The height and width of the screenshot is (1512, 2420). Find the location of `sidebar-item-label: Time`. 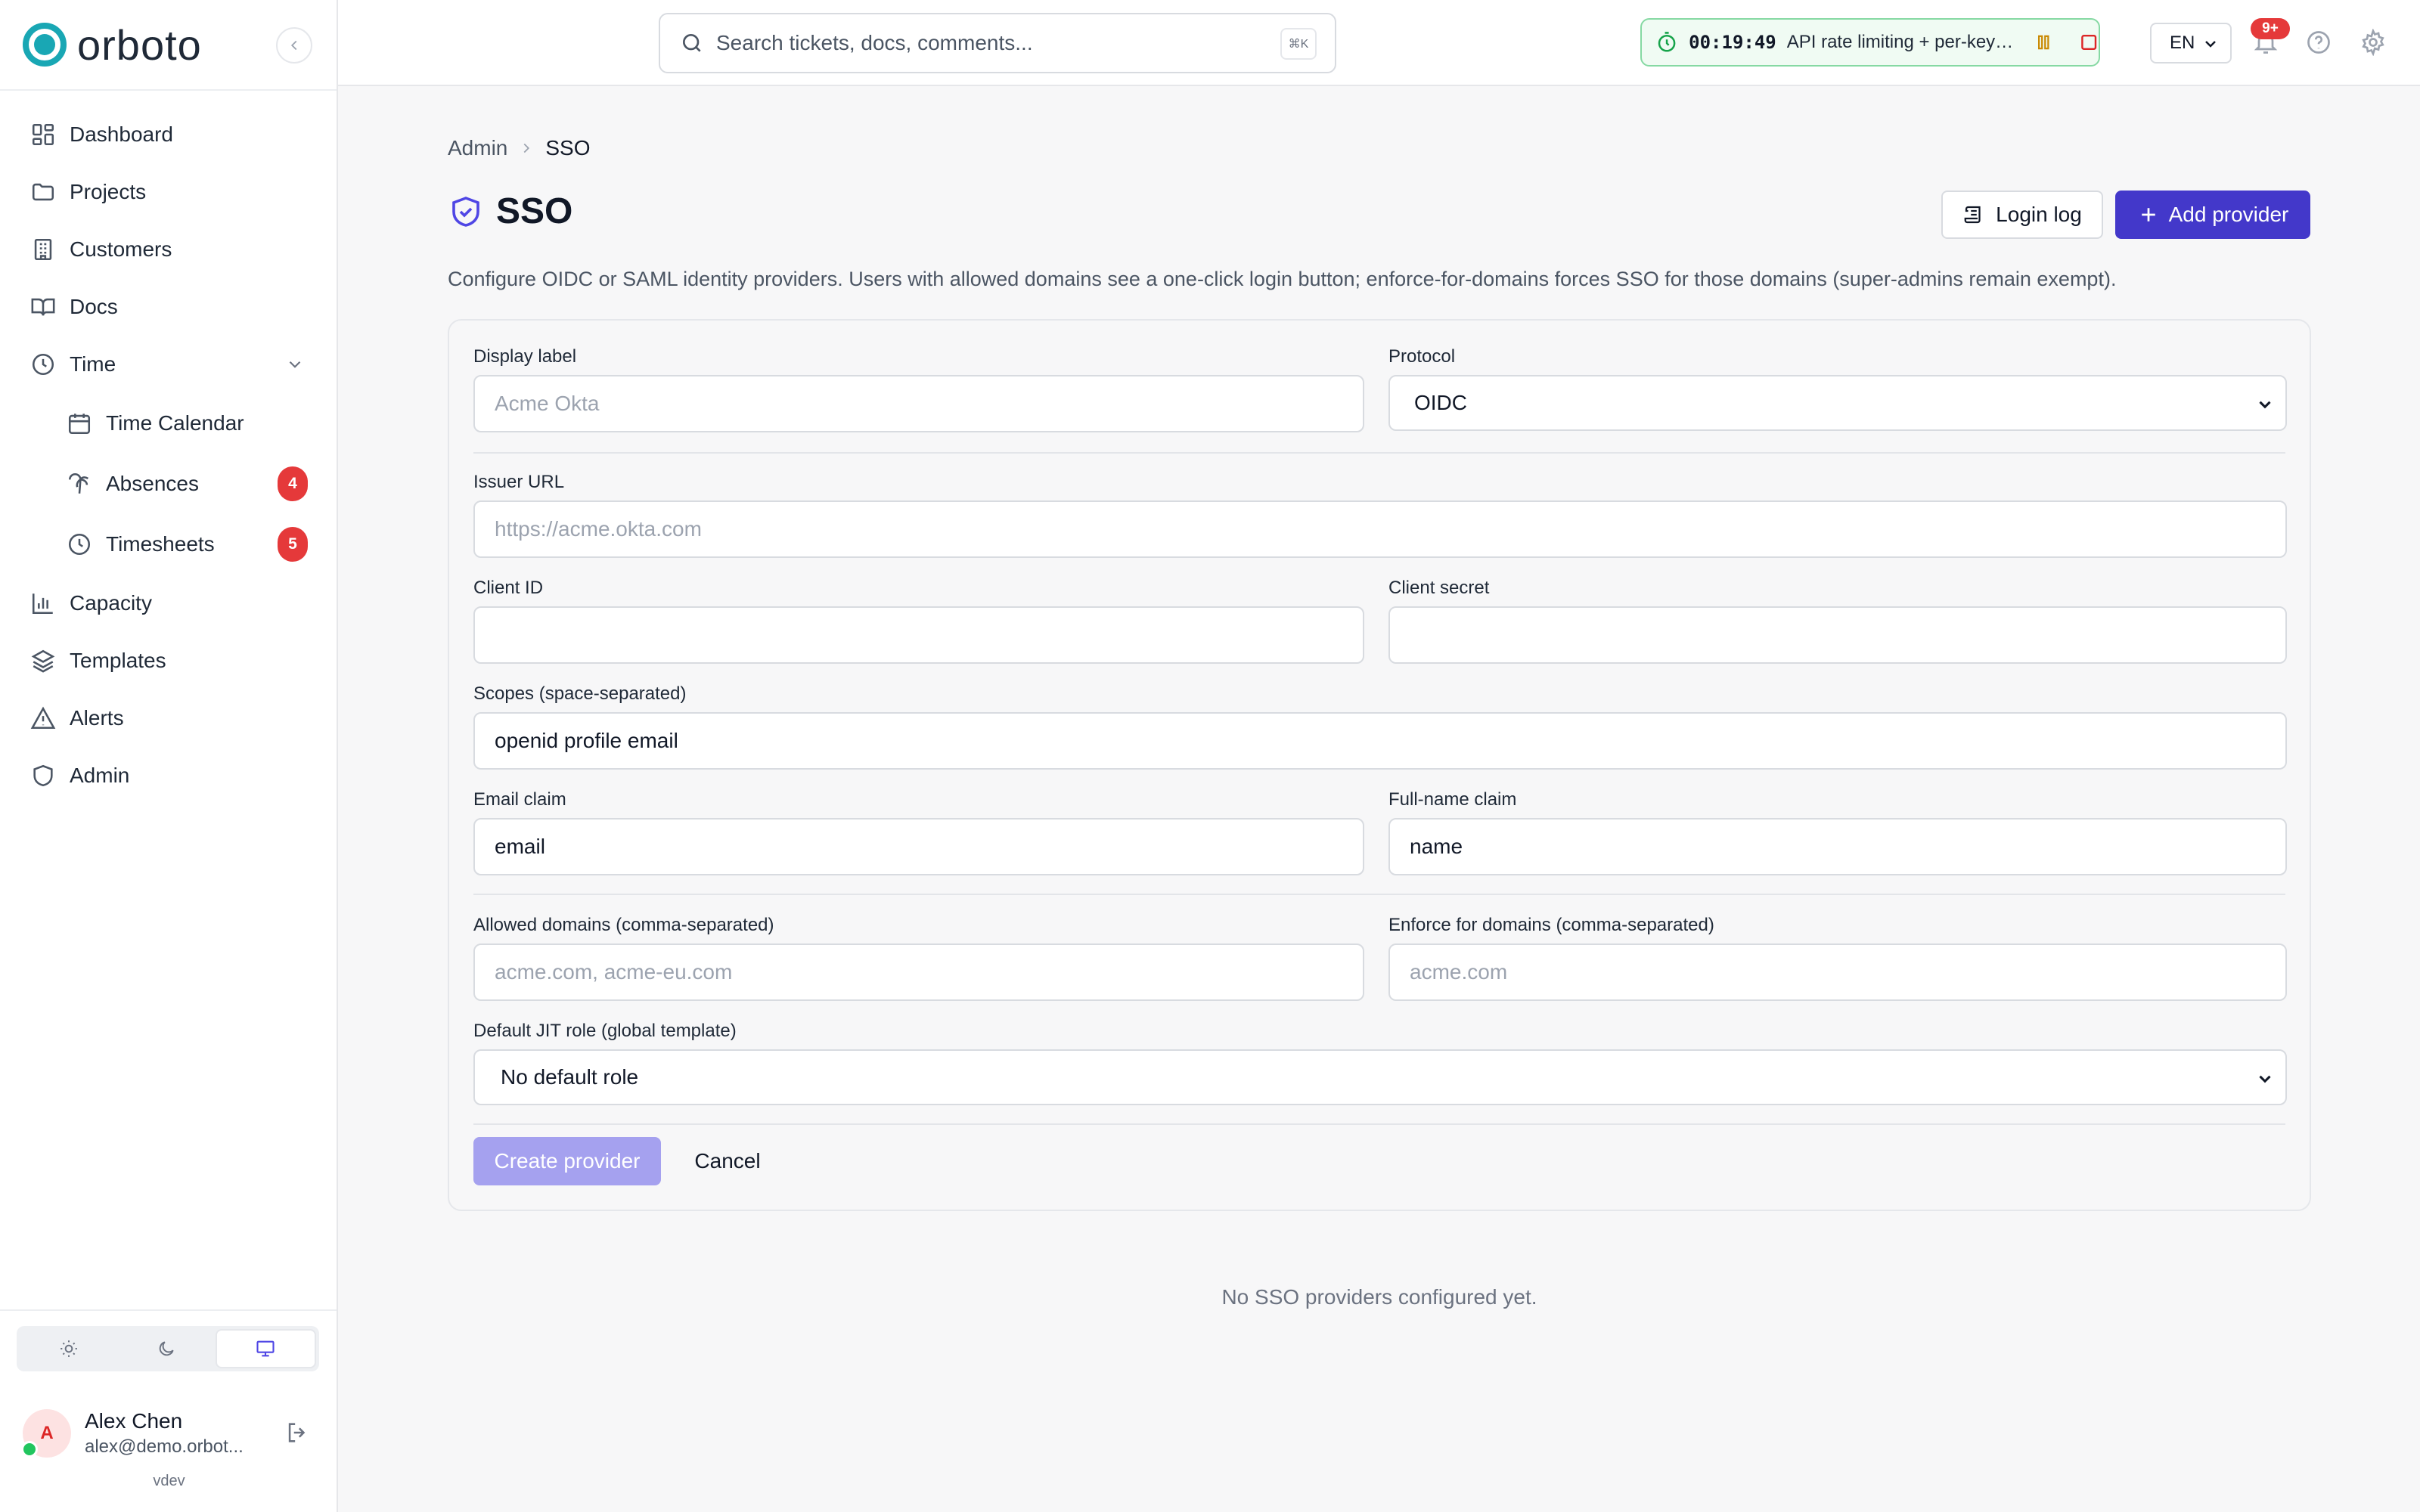

sidebar-item-label: Time is located at coordinates (93, 364).